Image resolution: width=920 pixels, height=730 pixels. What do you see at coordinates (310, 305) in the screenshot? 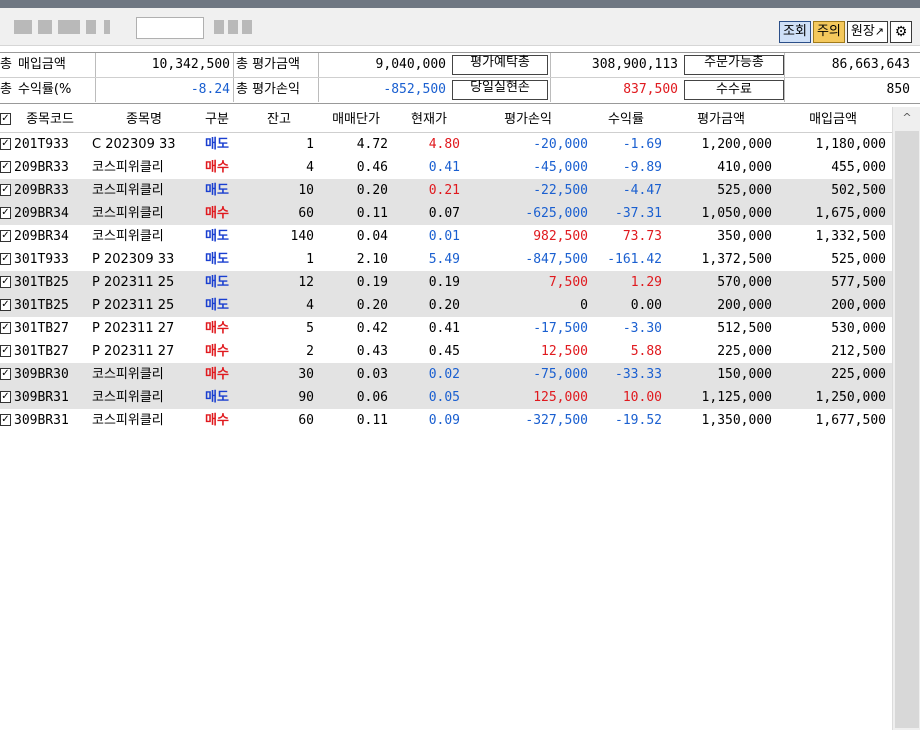
I see `cell-qty: 4` at bounding box center [310, 305].